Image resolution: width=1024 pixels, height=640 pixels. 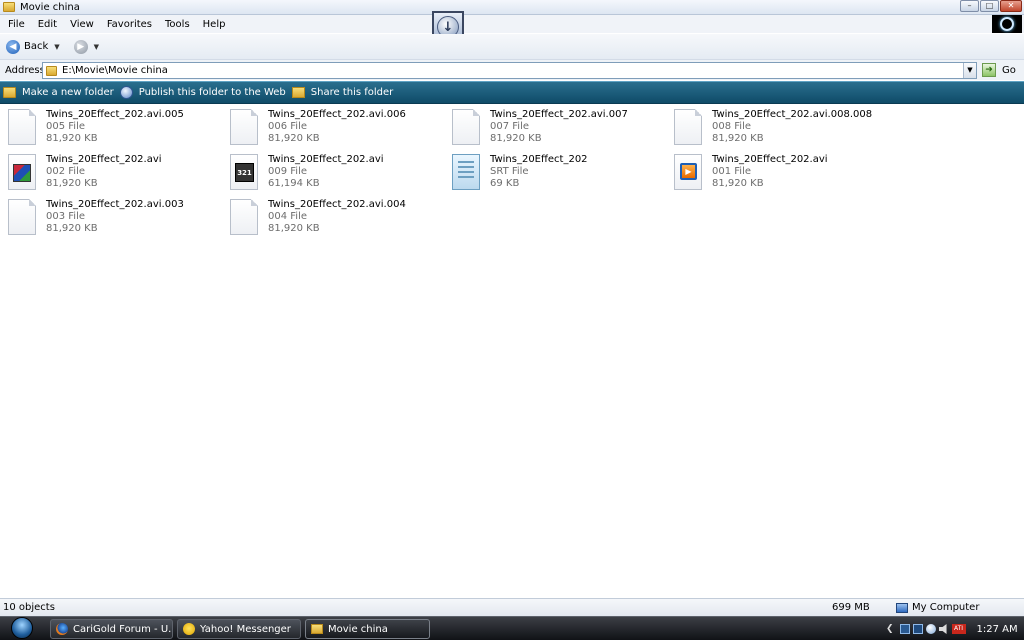 What do you see at coordinates (890, 629) in the screenshot?
I see `show-hidden-icons-icon: ❮` at bounding box center [890, 629].